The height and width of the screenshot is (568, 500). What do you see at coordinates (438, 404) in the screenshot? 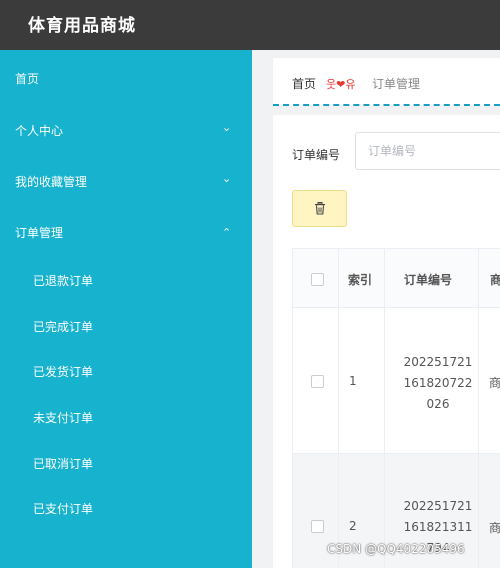
I see `order-number-line: 026` at bounding box center [438, 404].